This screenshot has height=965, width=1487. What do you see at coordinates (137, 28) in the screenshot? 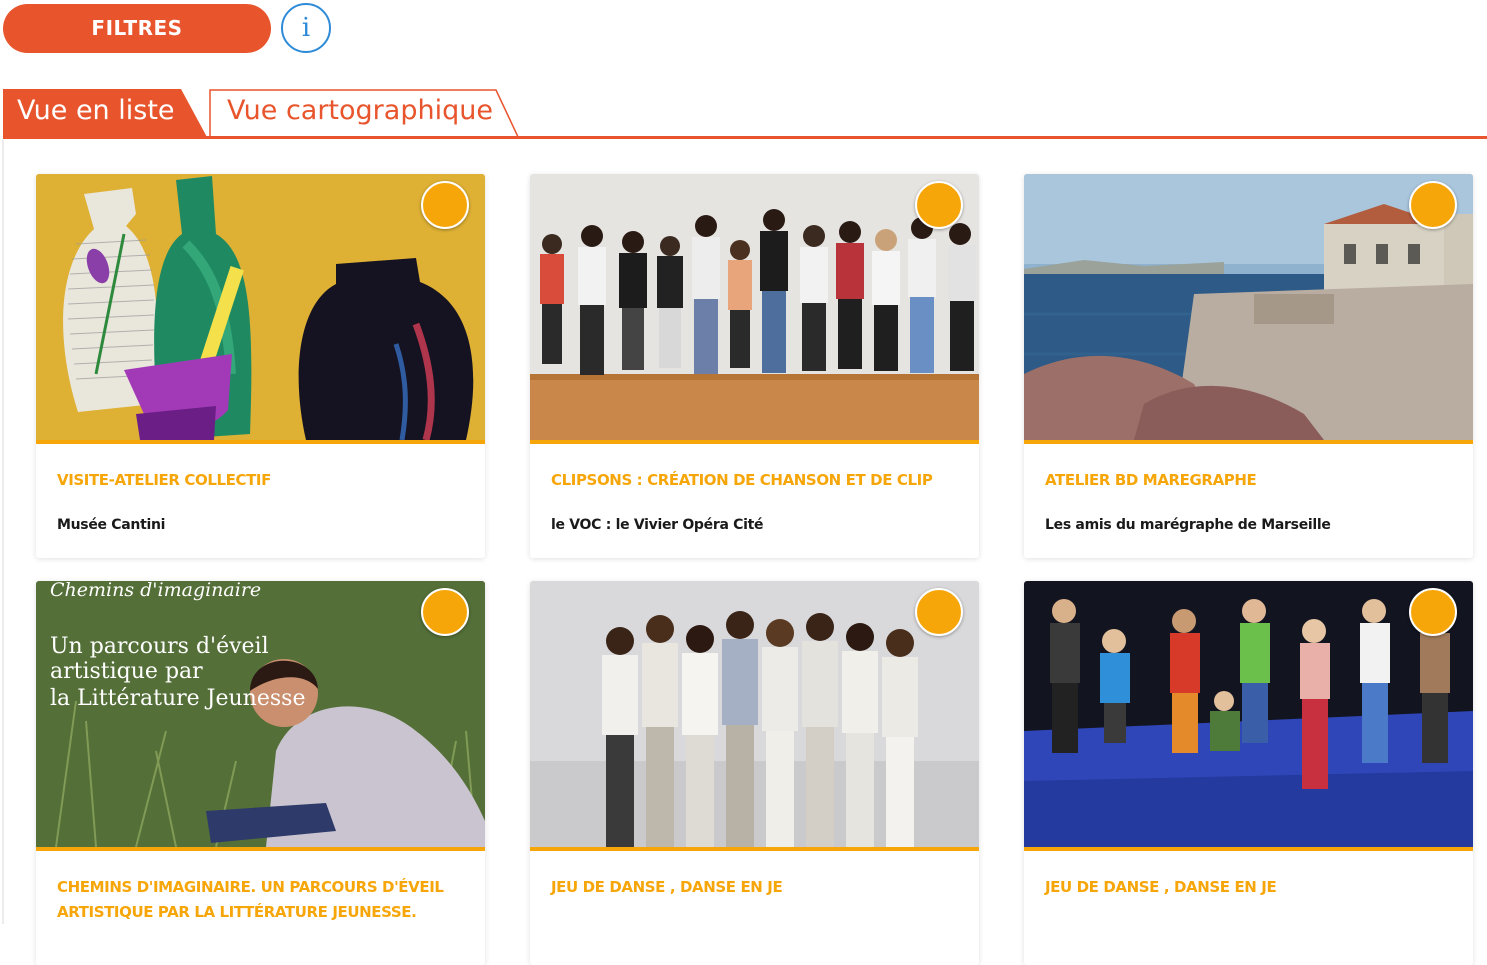
I see `filters-button: FILTRES` at bounding box center [137, 28].